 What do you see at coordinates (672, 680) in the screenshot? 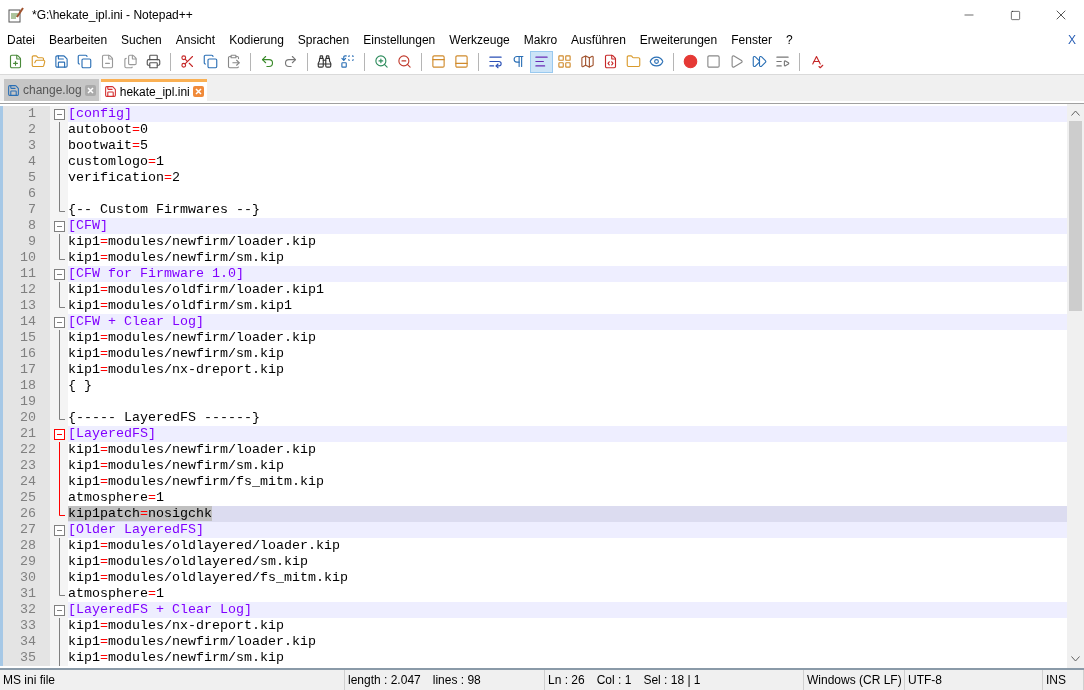
I see `status-text: Sel : 18 | 1` at bounding box center [672, 680].